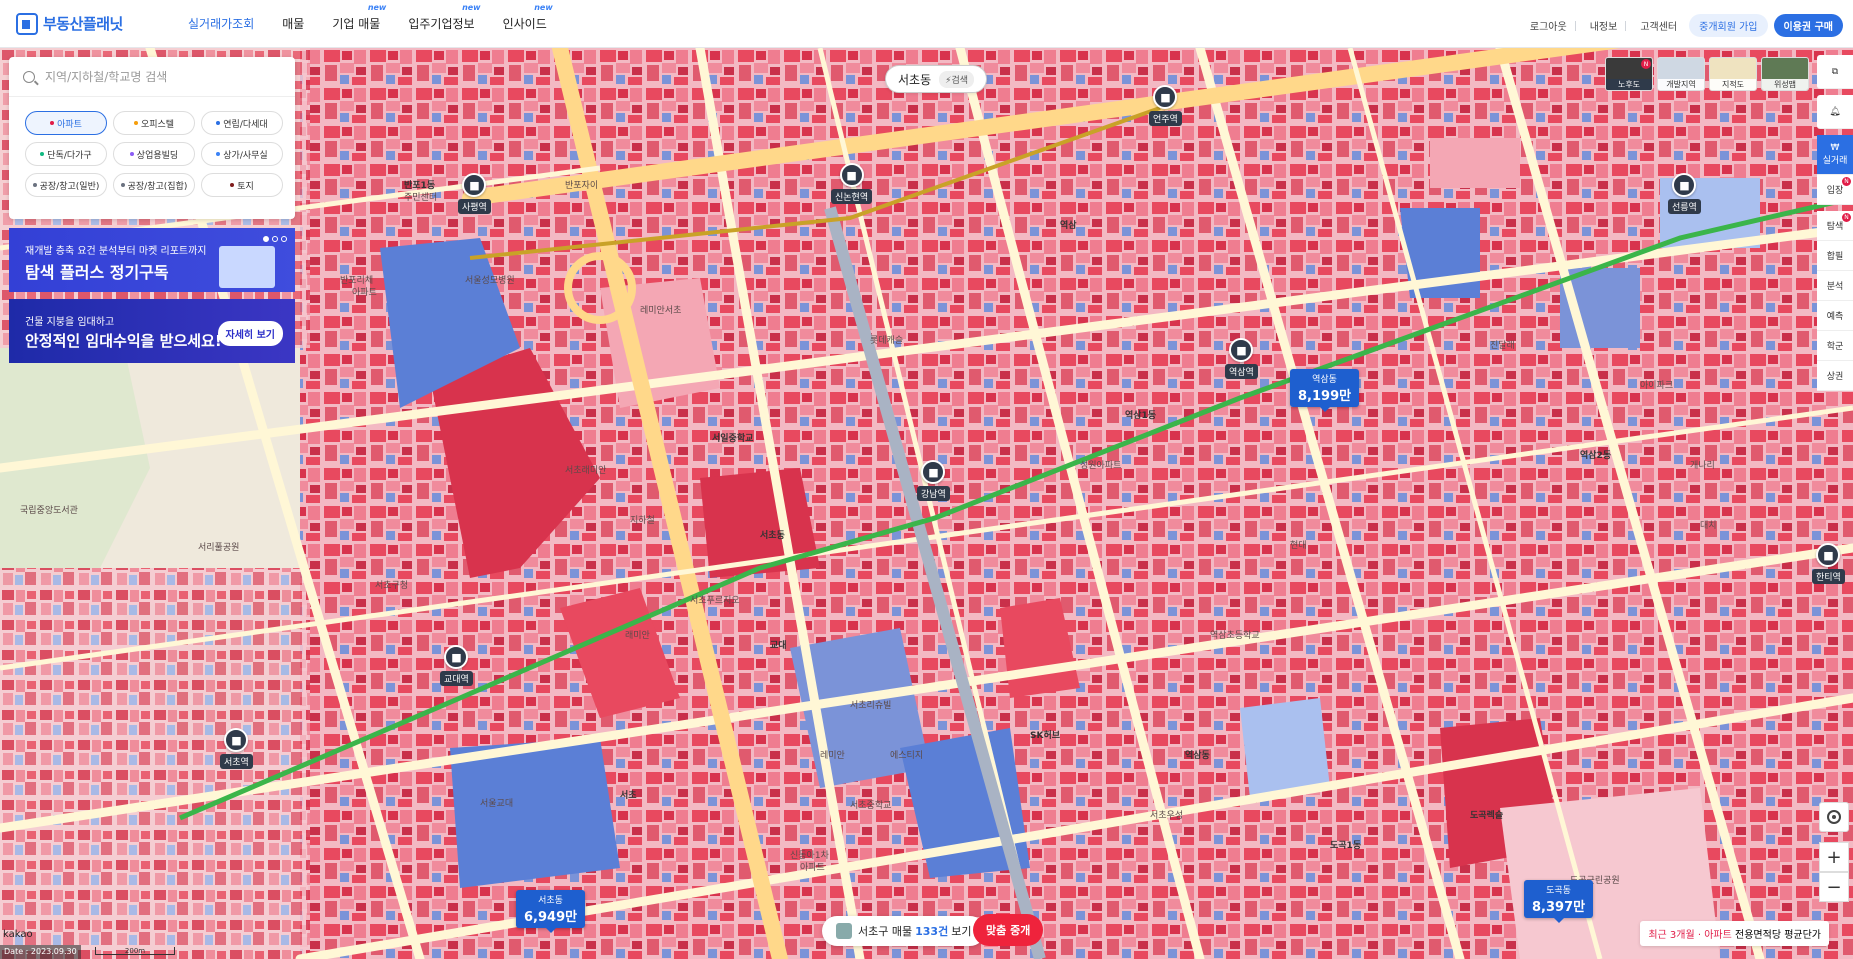 The width and height of the screenshot is (1853, 959). What do you see at coordinates (1835, 256) in the screenshot?
I see `rail-merge: 합필` at bounding box center [1835, 256].